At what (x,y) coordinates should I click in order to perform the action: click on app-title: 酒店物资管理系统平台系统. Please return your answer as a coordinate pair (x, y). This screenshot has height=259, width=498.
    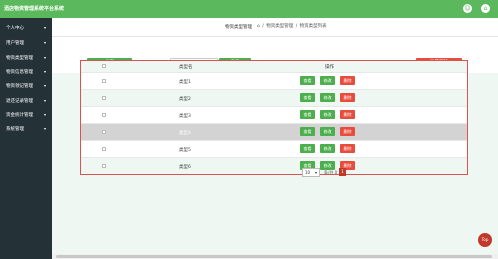
    Looking at the image, I should click on (34, 9).